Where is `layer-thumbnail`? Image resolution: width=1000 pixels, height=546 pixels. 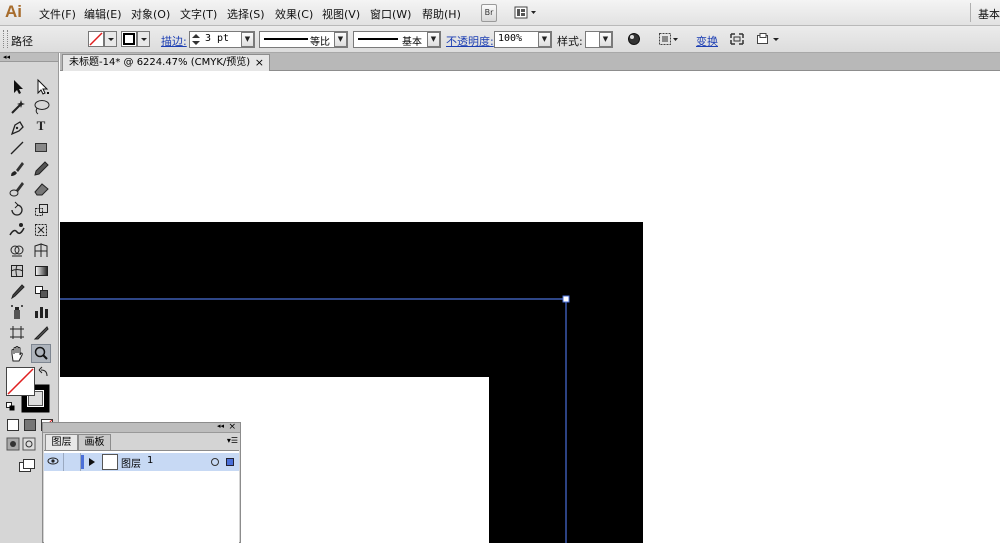 layer-thumbnail is located at coordinates (110, 462).